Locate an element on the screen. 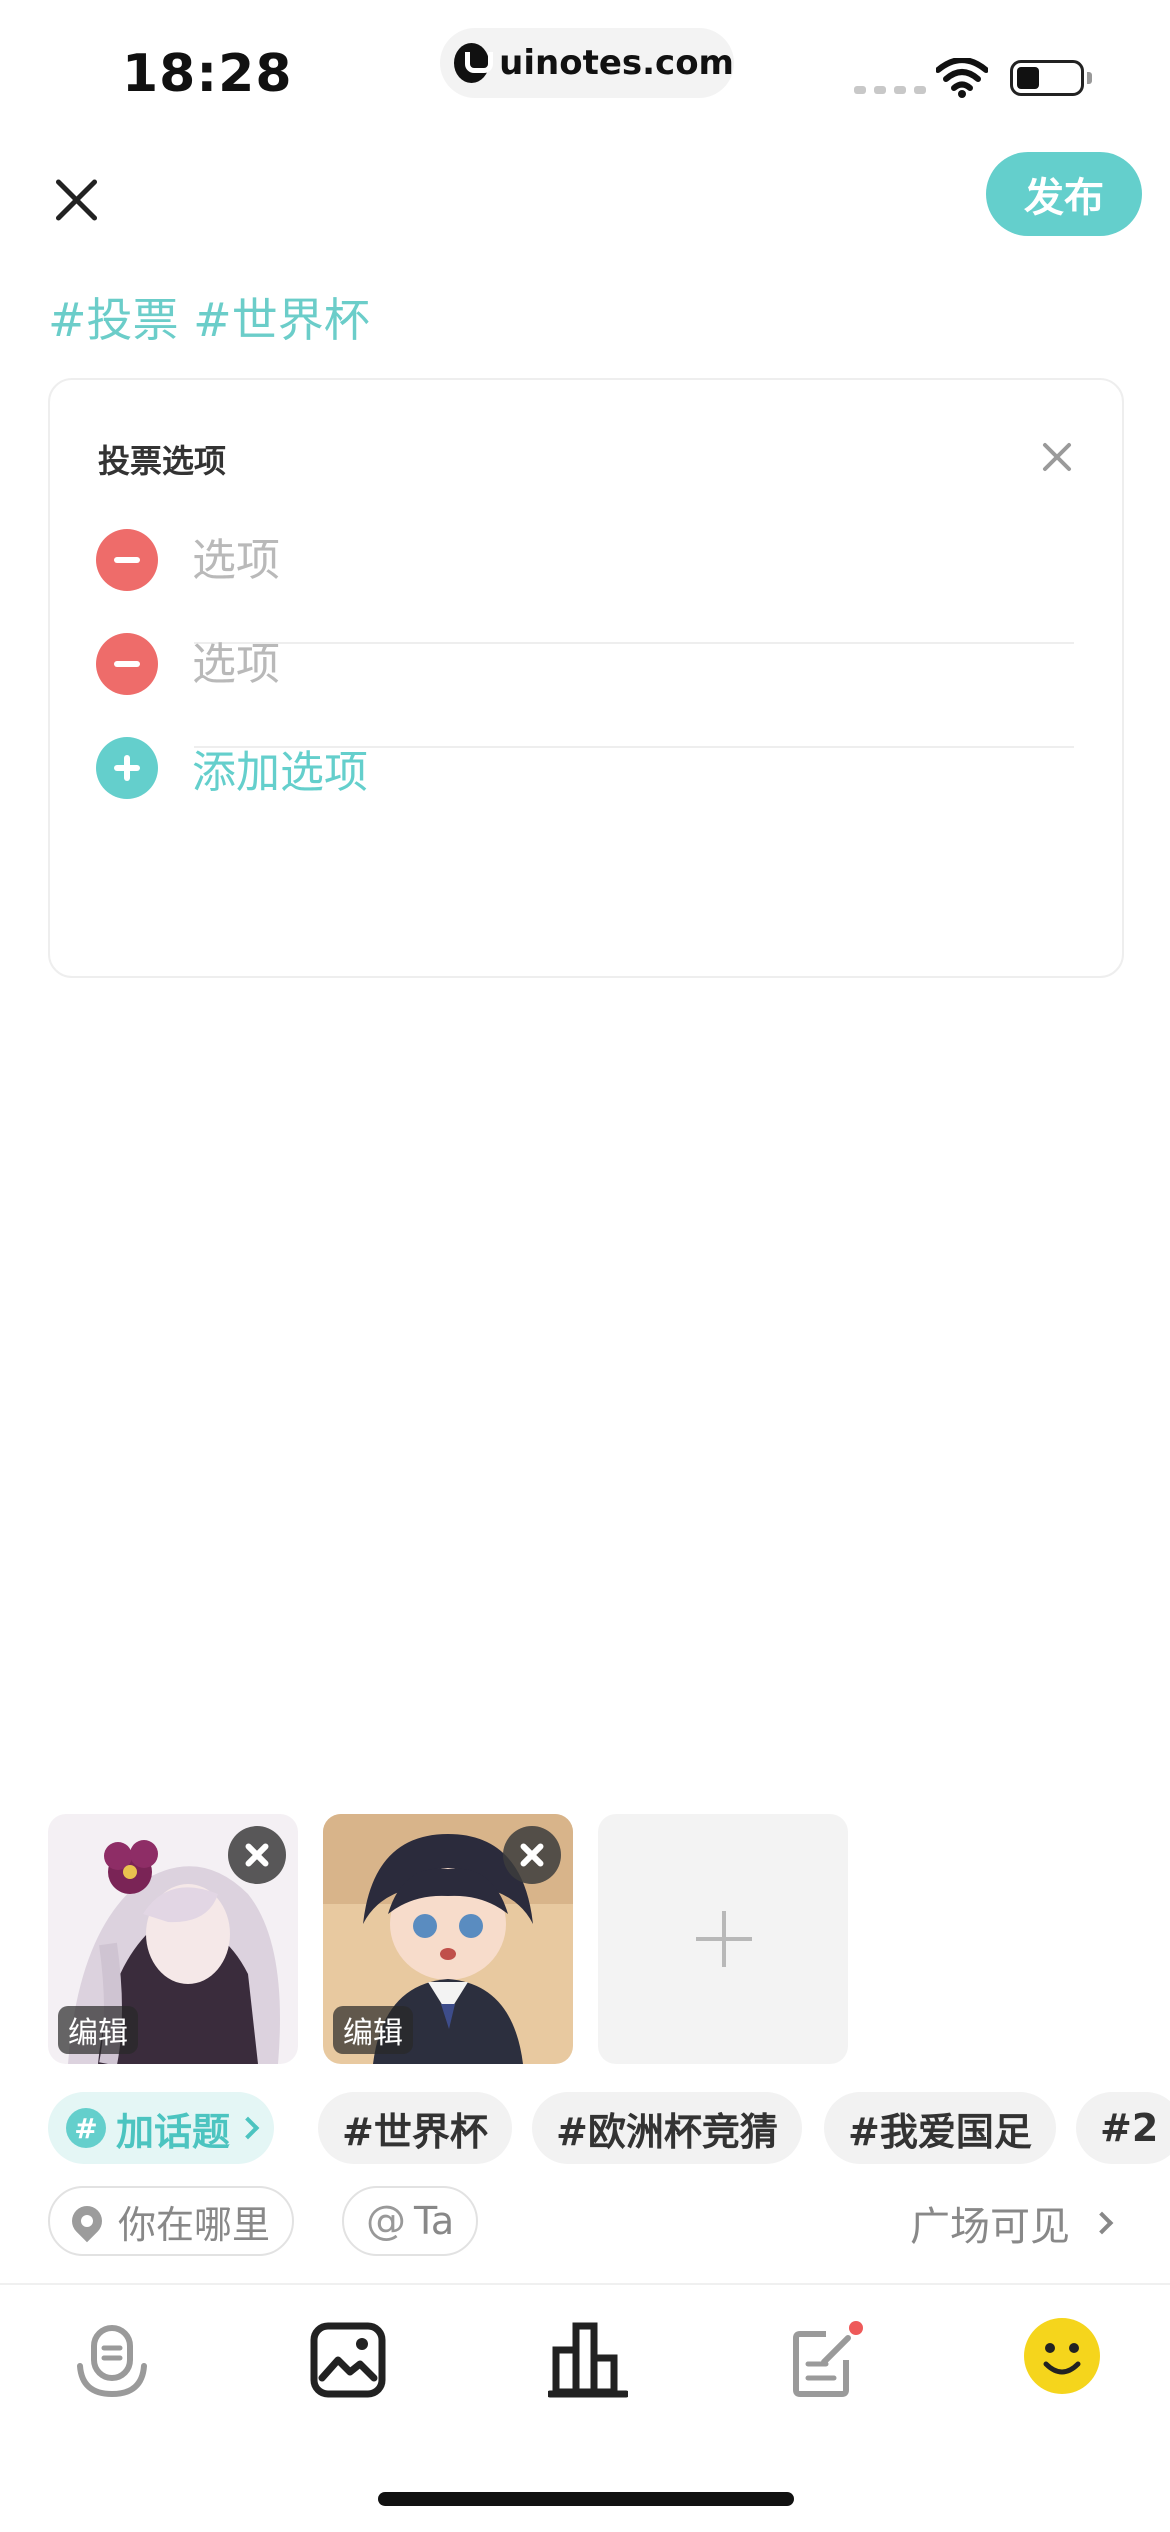 Image resolution: width=1170 pixels, height=2532 pixels. image-icon is located at coordinates (348, 2360).